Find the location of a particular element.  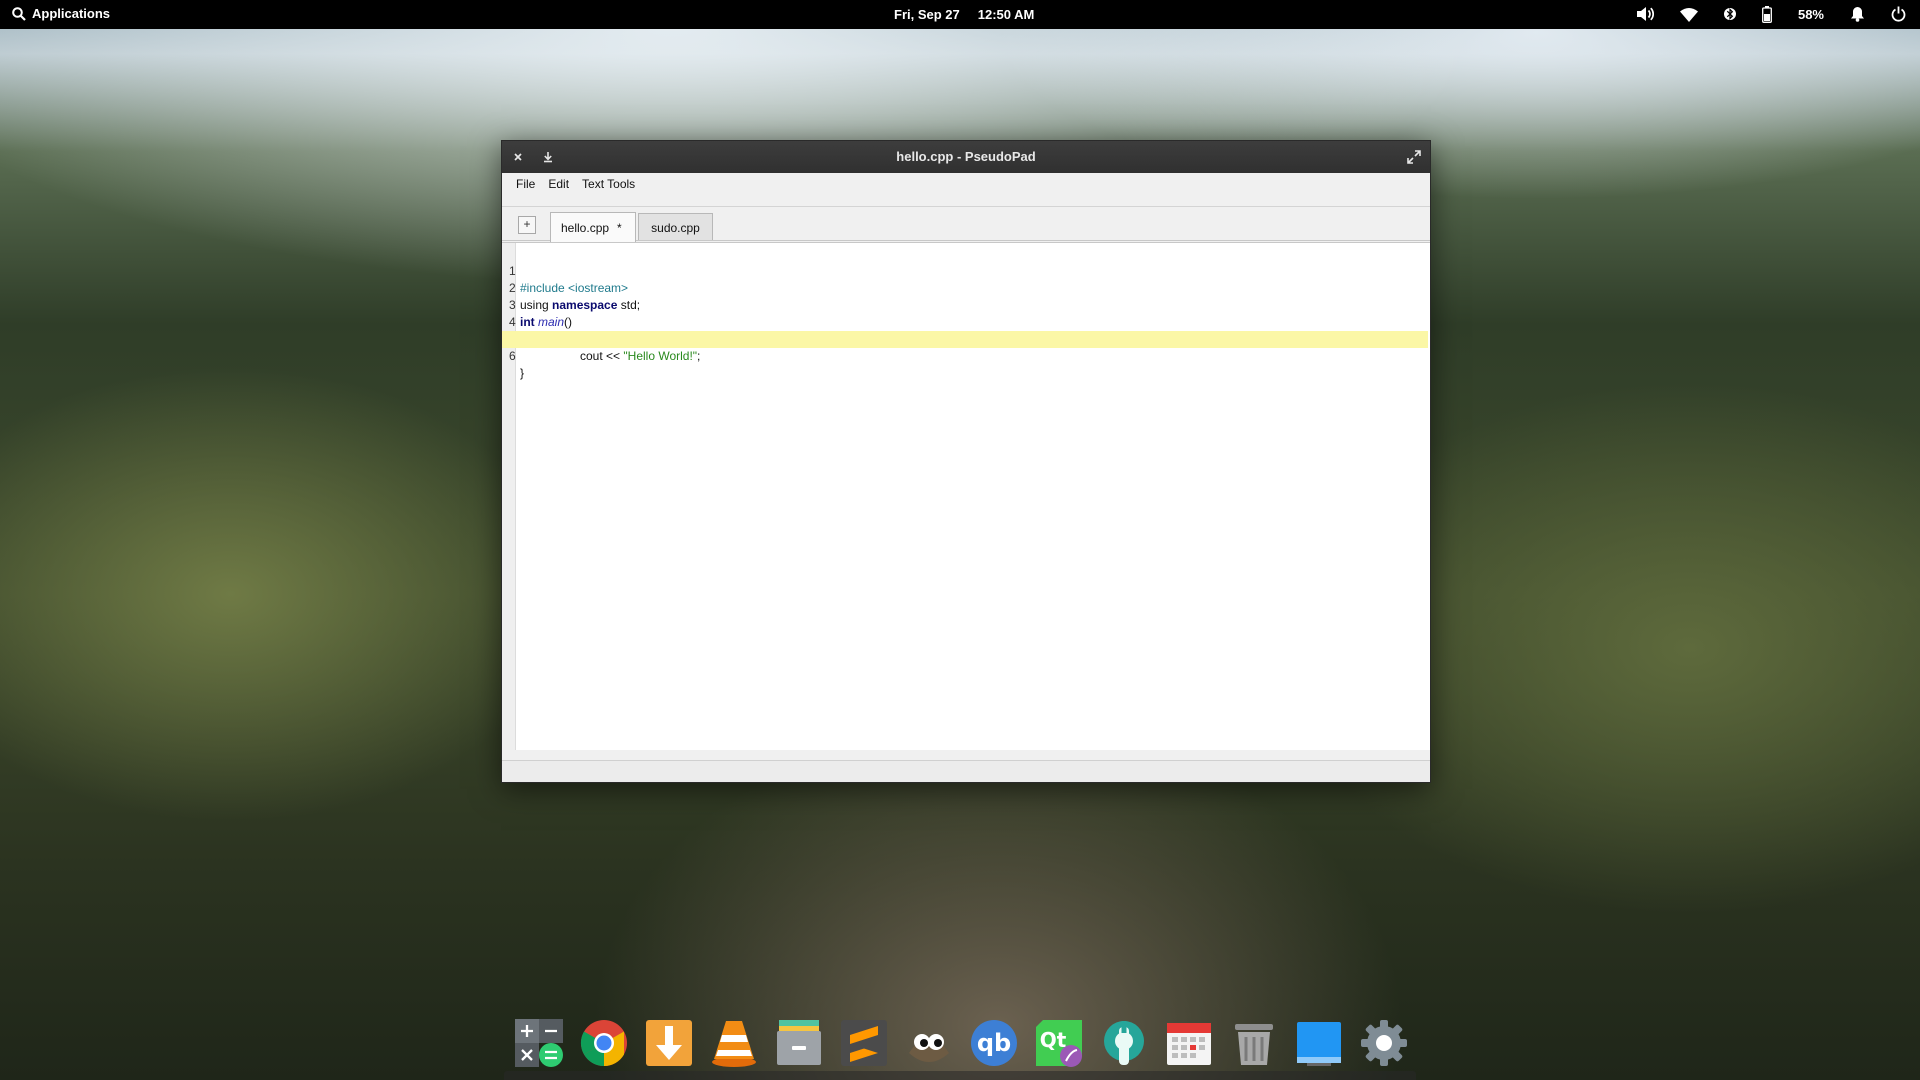

code-line: 5 cout << "Hello World!"; is located at coordinates (965, 338).